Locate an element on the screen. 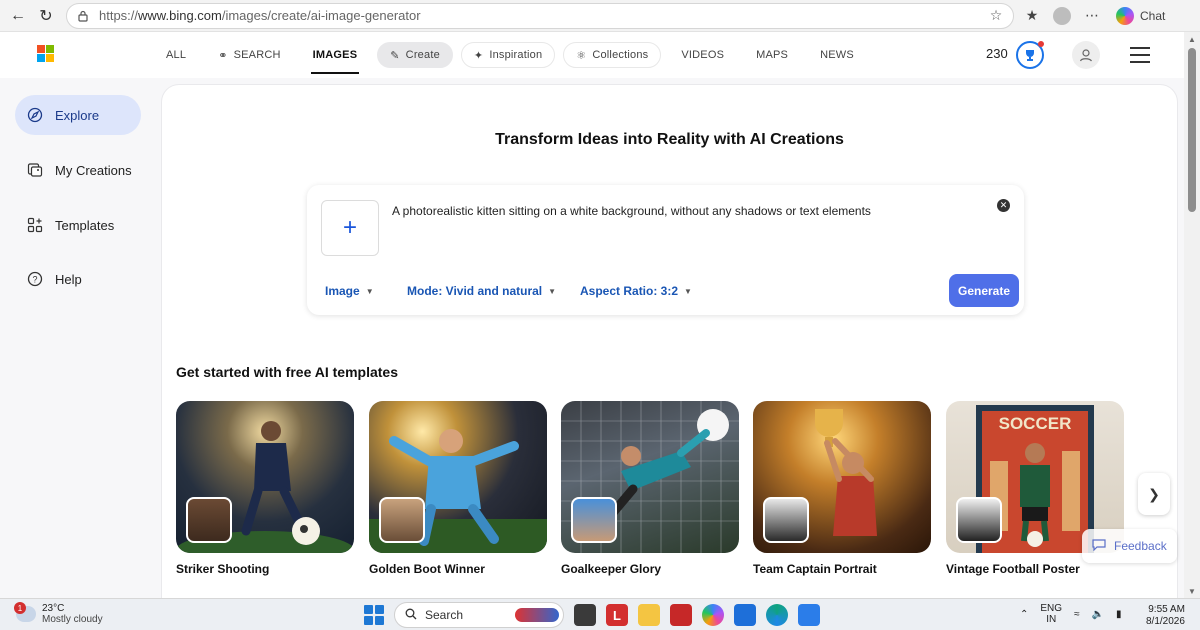  back-button: ← is located at coordinates (18, 16).